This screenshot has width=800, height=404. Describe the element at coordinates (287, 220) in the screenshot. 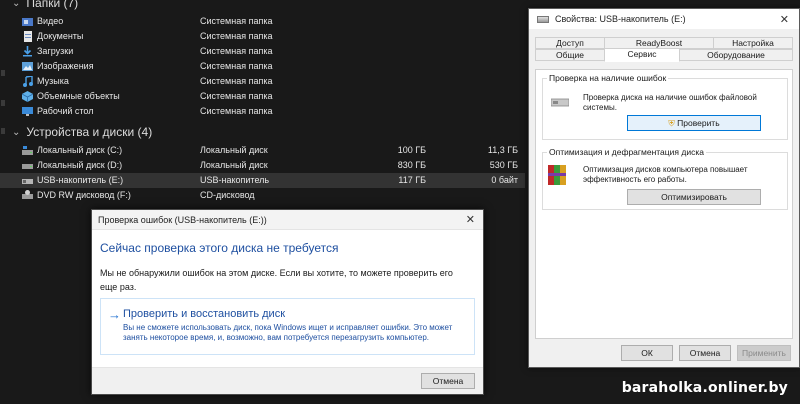

I see `error-check-titlebar: Проверка ошибок (USB-накопитель (E:))` at that location.